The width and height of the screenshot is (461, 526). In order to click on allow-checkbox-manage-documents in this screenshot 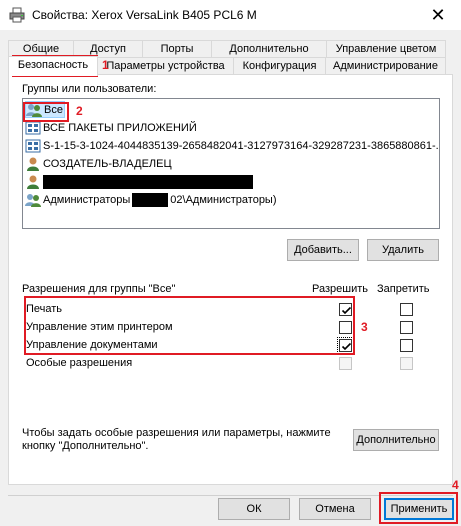, I will do `click(345, 345)`.